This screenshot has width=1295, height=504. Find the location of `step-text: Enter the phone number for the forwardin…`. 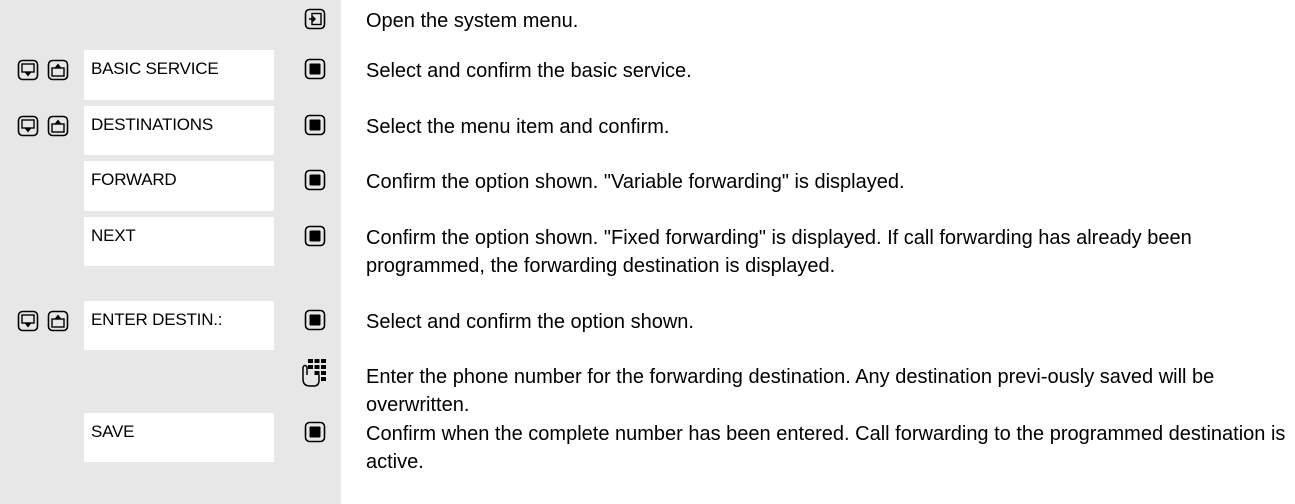

step-text: Enter the phone number for the forwardin… is located at coordinates (790, 391).